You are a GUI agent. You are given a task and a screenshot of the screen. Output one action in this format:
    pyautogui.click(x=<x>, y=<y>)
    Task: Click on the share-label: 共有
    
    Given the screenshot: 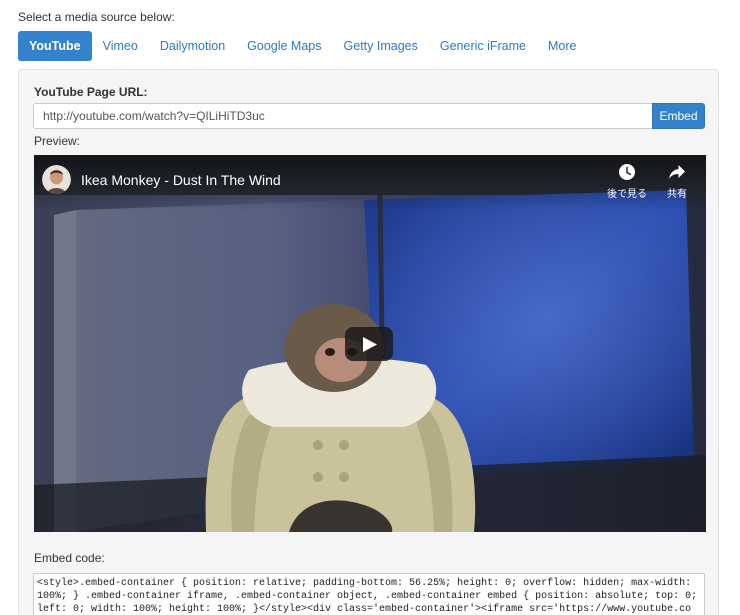 What is the action you would take?
    pyautogui.click(x=677, y=194)
    